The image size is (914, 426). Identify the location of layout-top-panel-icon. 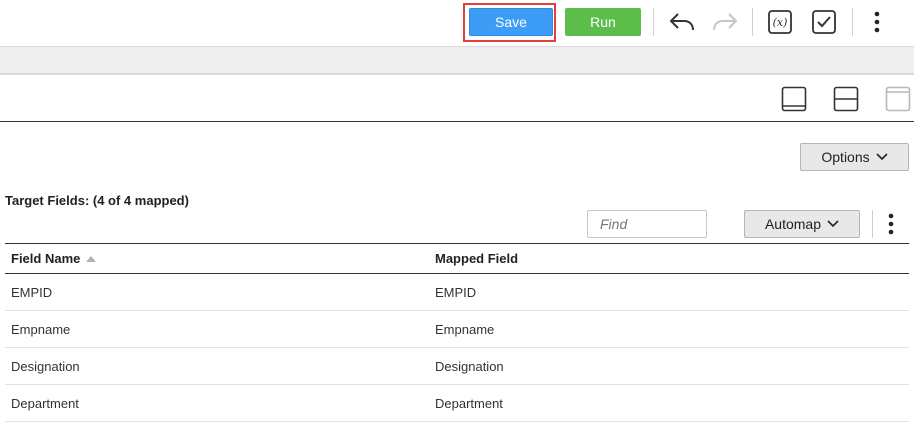
(898, 99).